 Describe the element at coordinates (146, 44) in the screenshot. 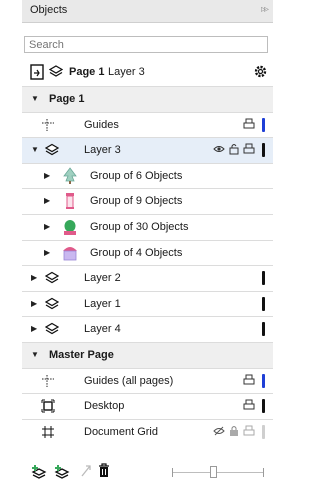

I see `search-input` at that location.